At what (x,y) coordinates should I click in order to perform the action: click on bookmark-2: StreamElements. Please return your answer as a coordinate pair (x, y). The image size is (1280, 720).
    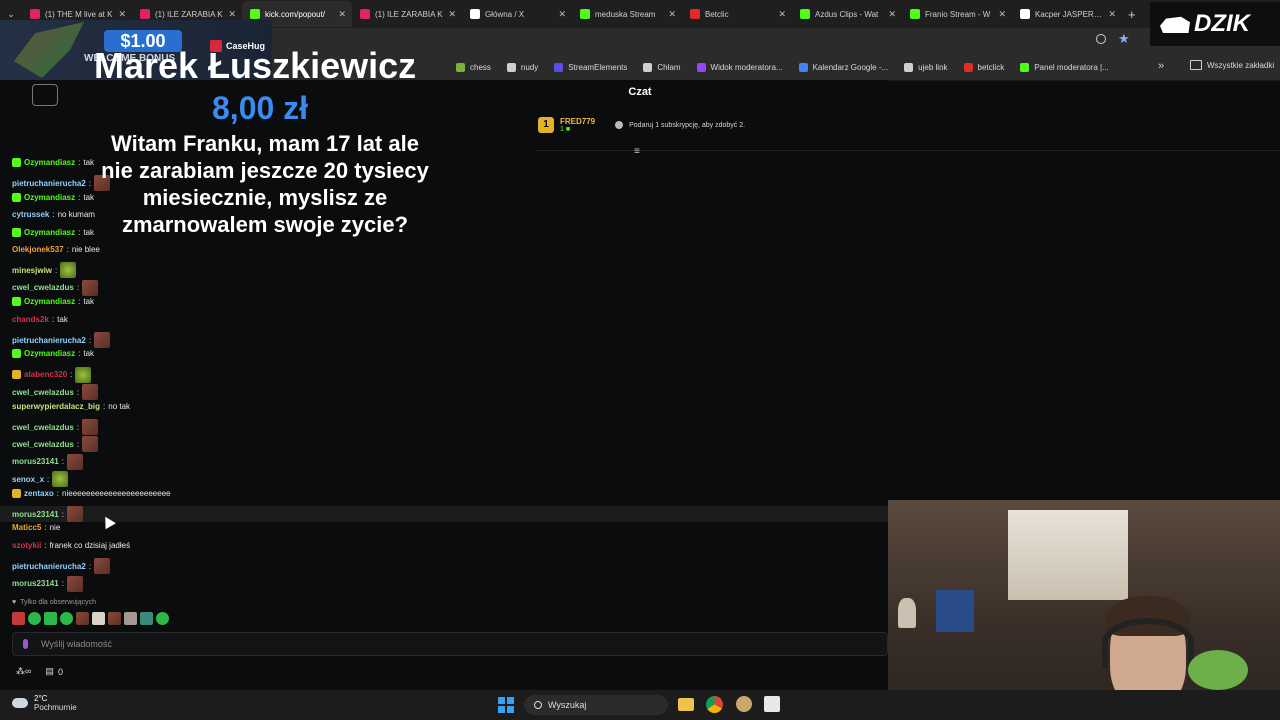
    Looking at the image, I should click on (590, 67).